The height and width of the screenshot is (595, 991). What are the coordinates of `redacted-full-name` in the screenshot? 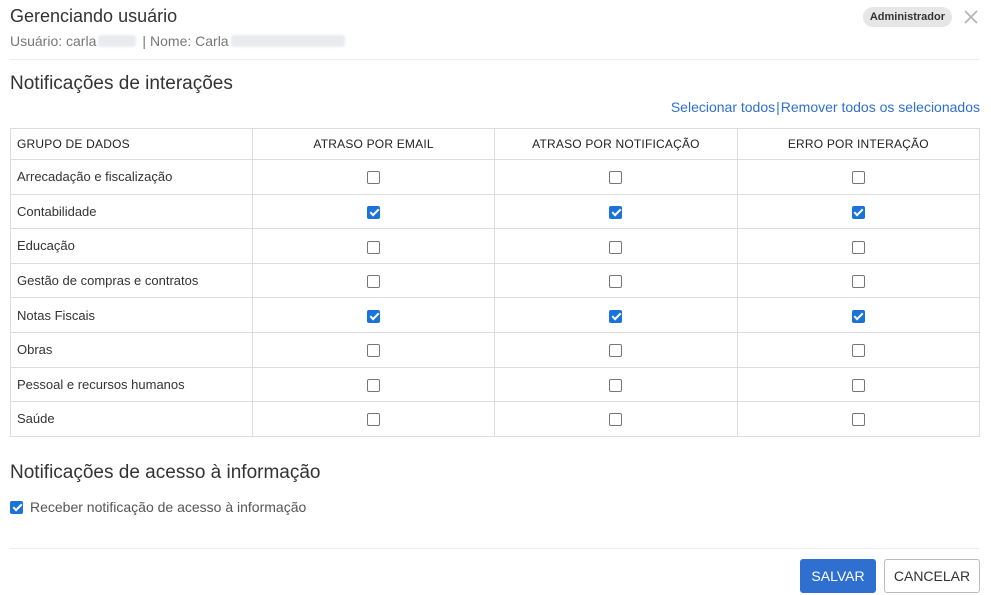 It's located at (287, 41).